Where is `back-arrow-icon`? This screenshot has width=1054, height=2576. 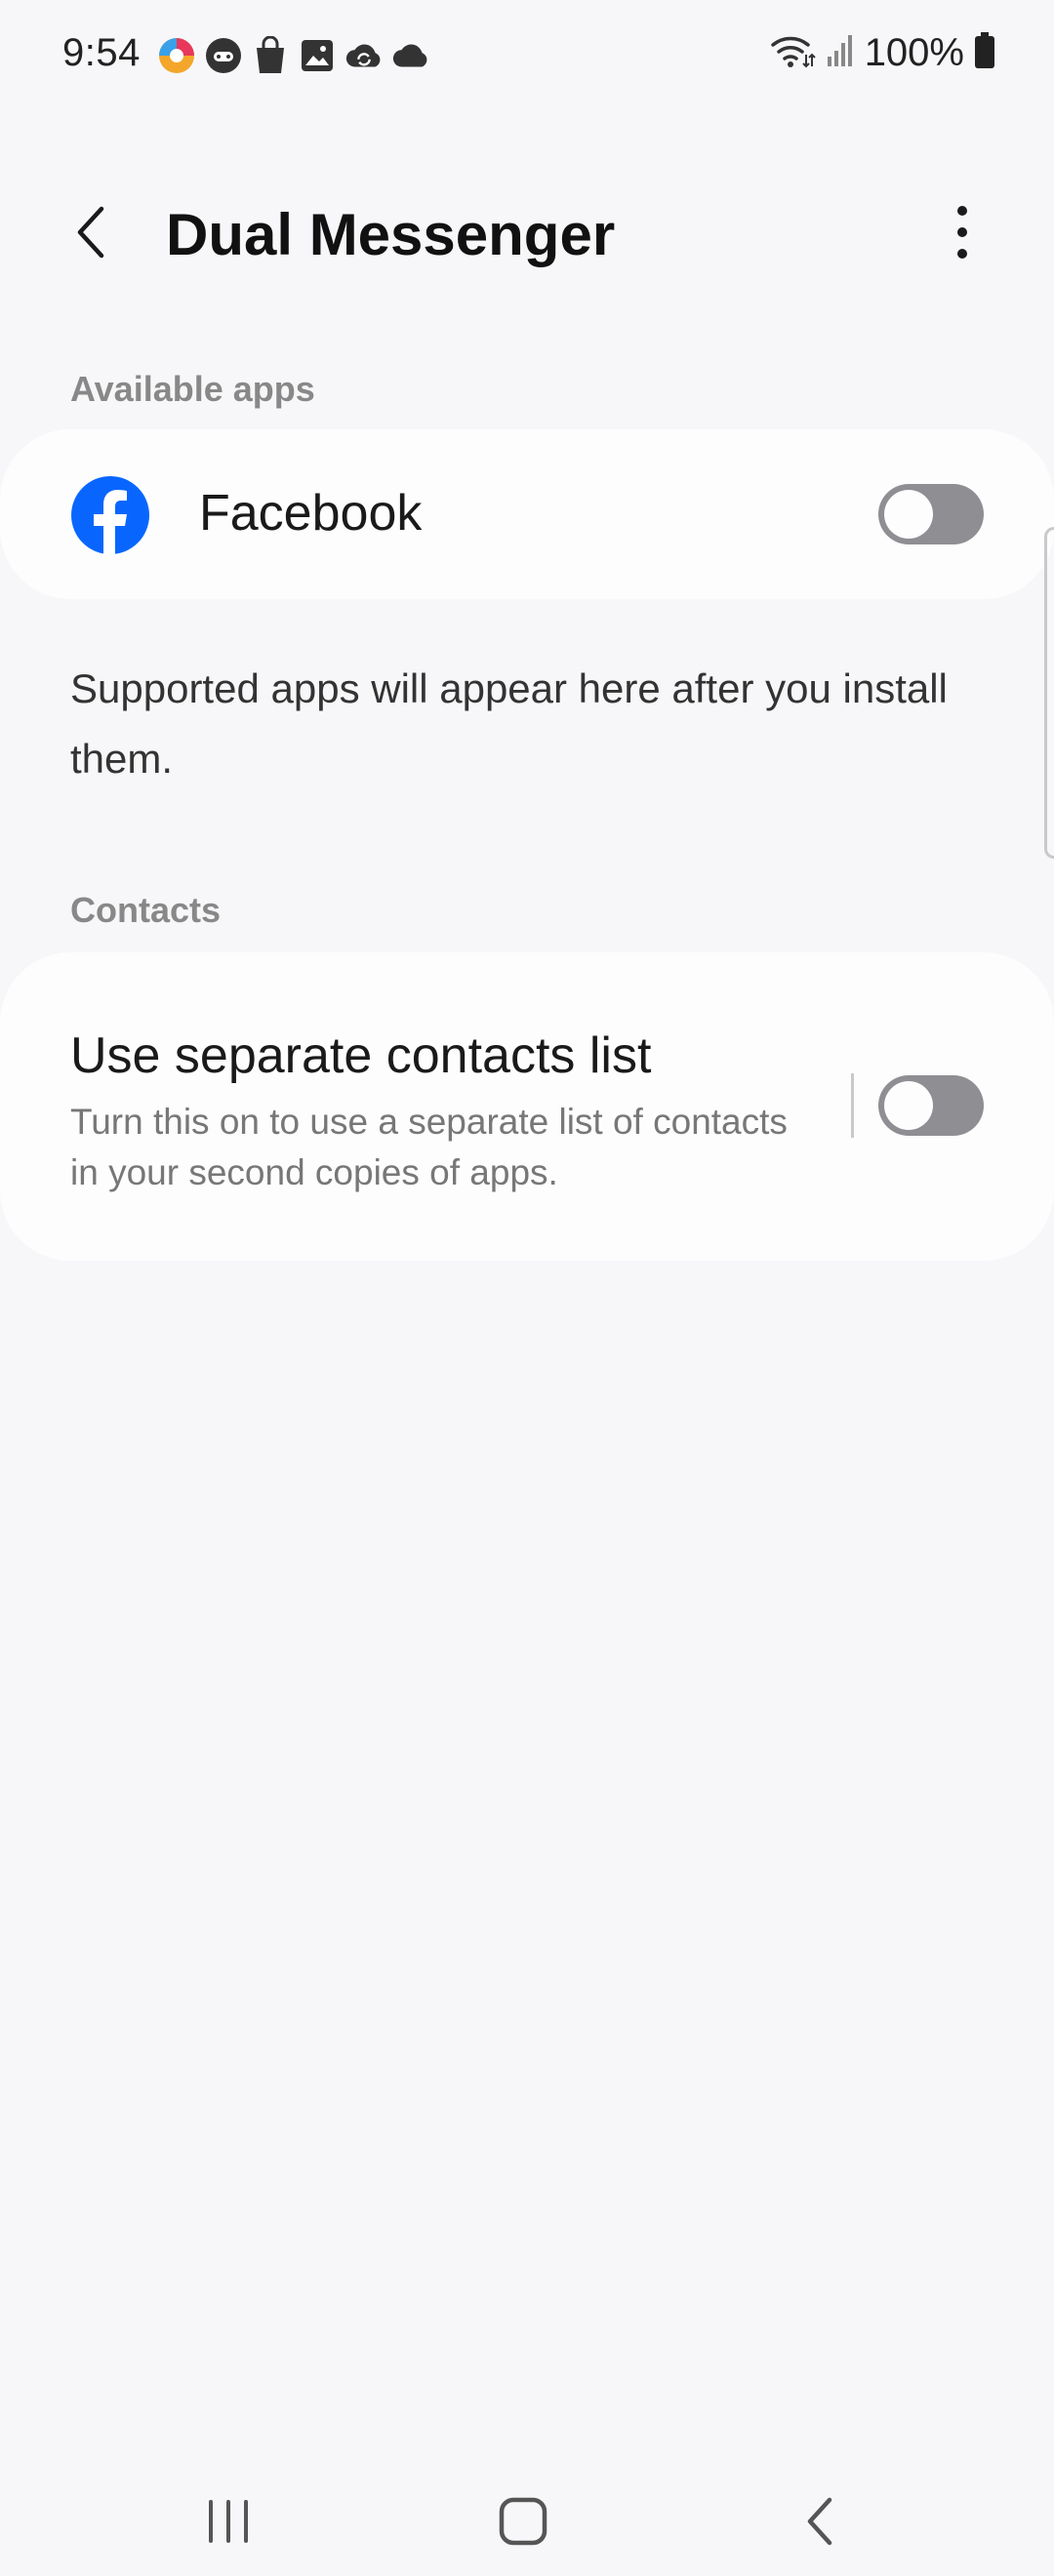 back-arrow-icon is located at coordinates (91, 234).